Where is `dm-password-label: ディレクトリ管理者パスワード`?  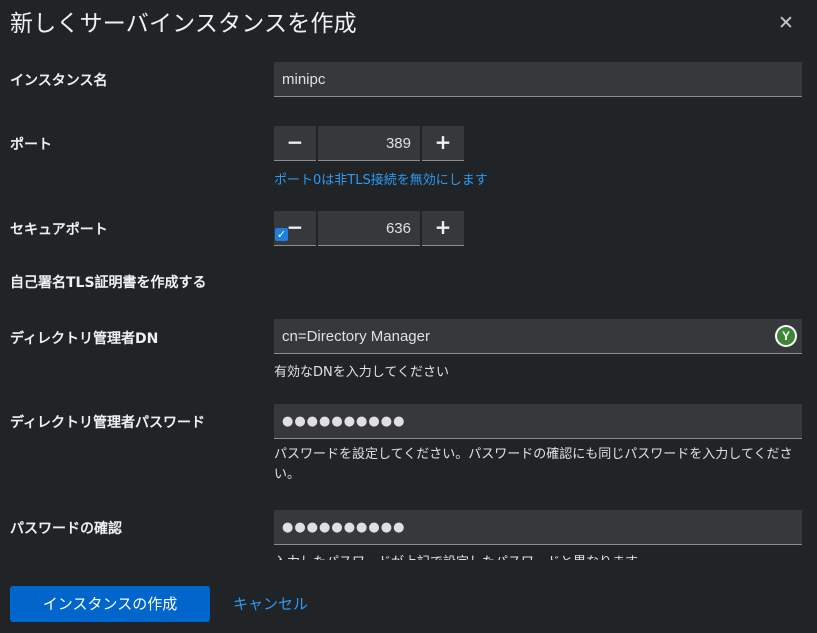 dm-password-label: ディレクトリ管理者パスワード is located at coordinates (108, 423).